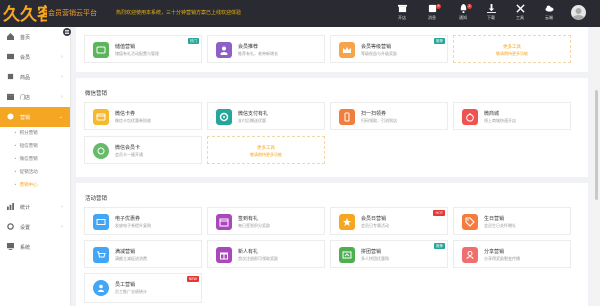 The width and height of the screenshot is (600, 306). I want to click on sidebar-item-shop: 门店 ›, so click(35, 97).